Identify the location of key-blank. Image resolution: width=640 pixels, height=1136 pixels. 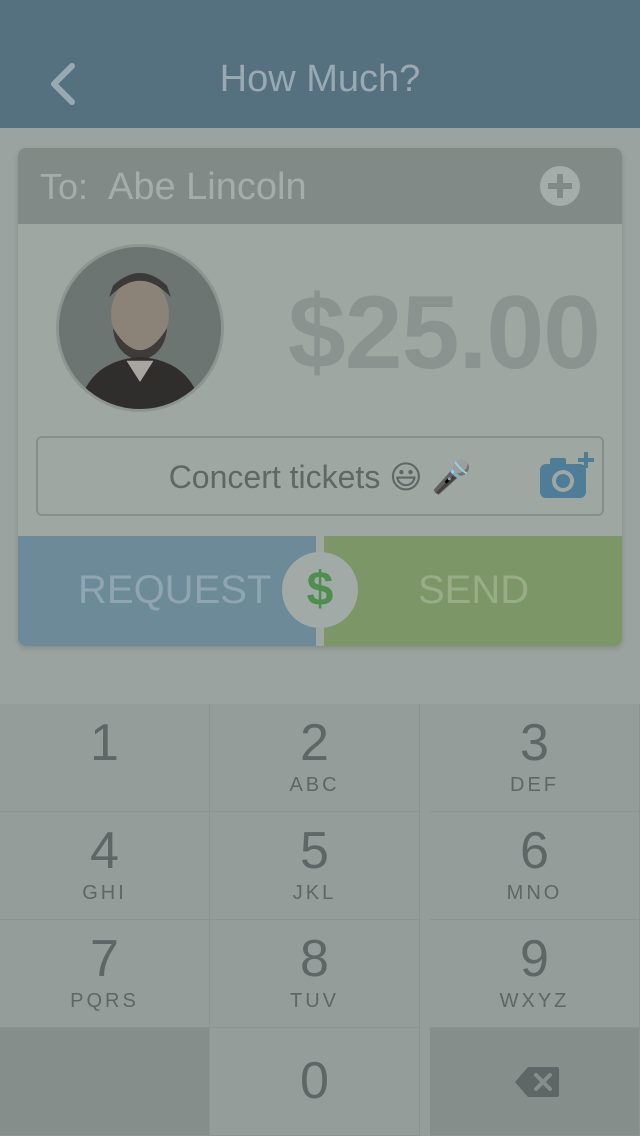
(105, 1082).